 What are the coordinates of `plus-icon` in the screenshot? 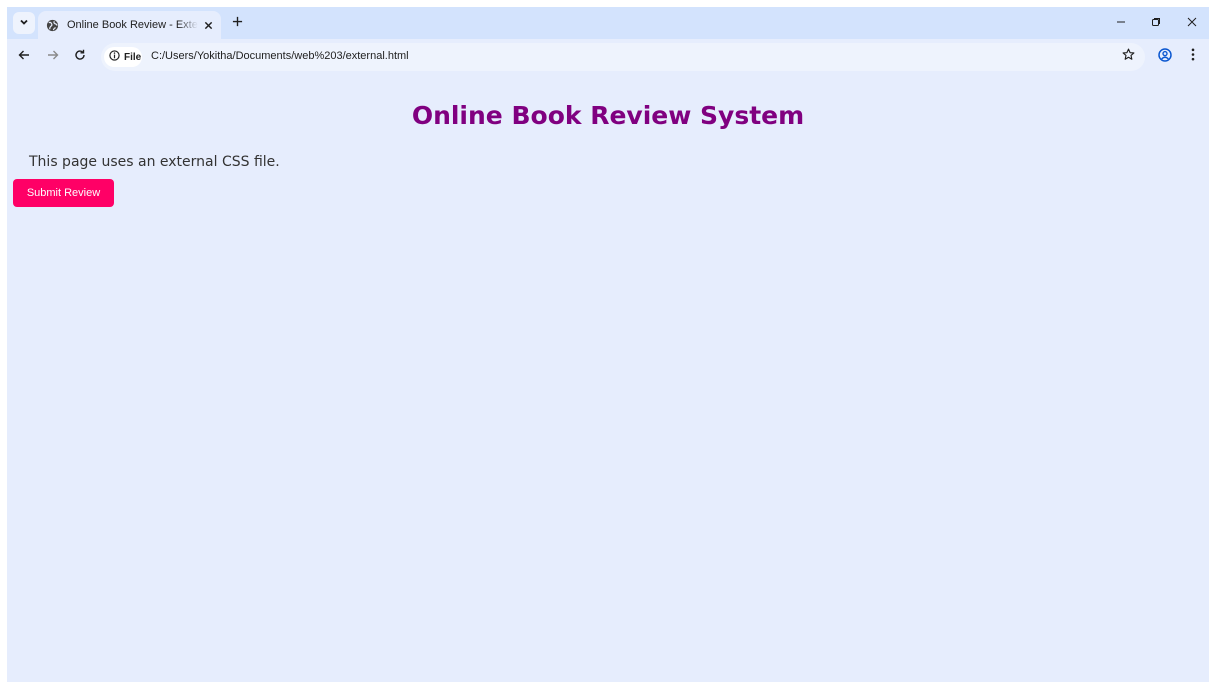 It's located at (237, 23).